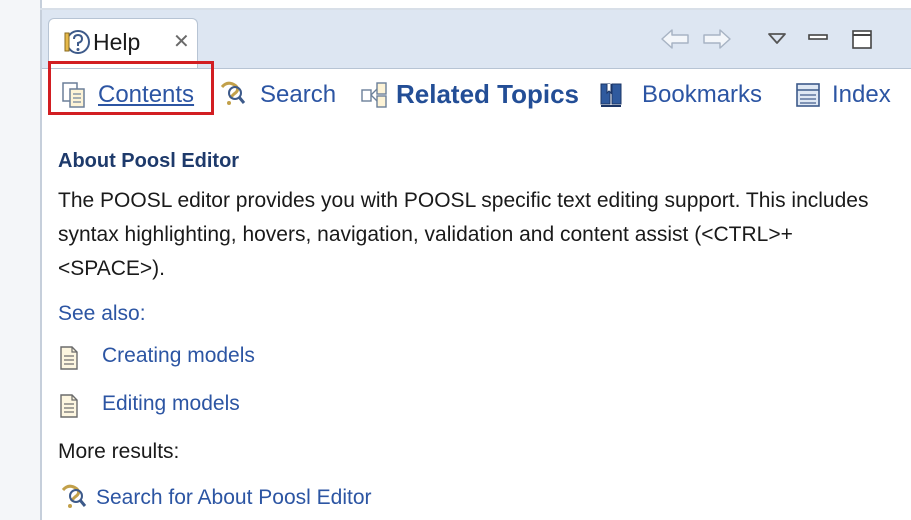 This screenshot has width=911, height=520. I want to click on see-also-label: See also:, so click(102, 313).